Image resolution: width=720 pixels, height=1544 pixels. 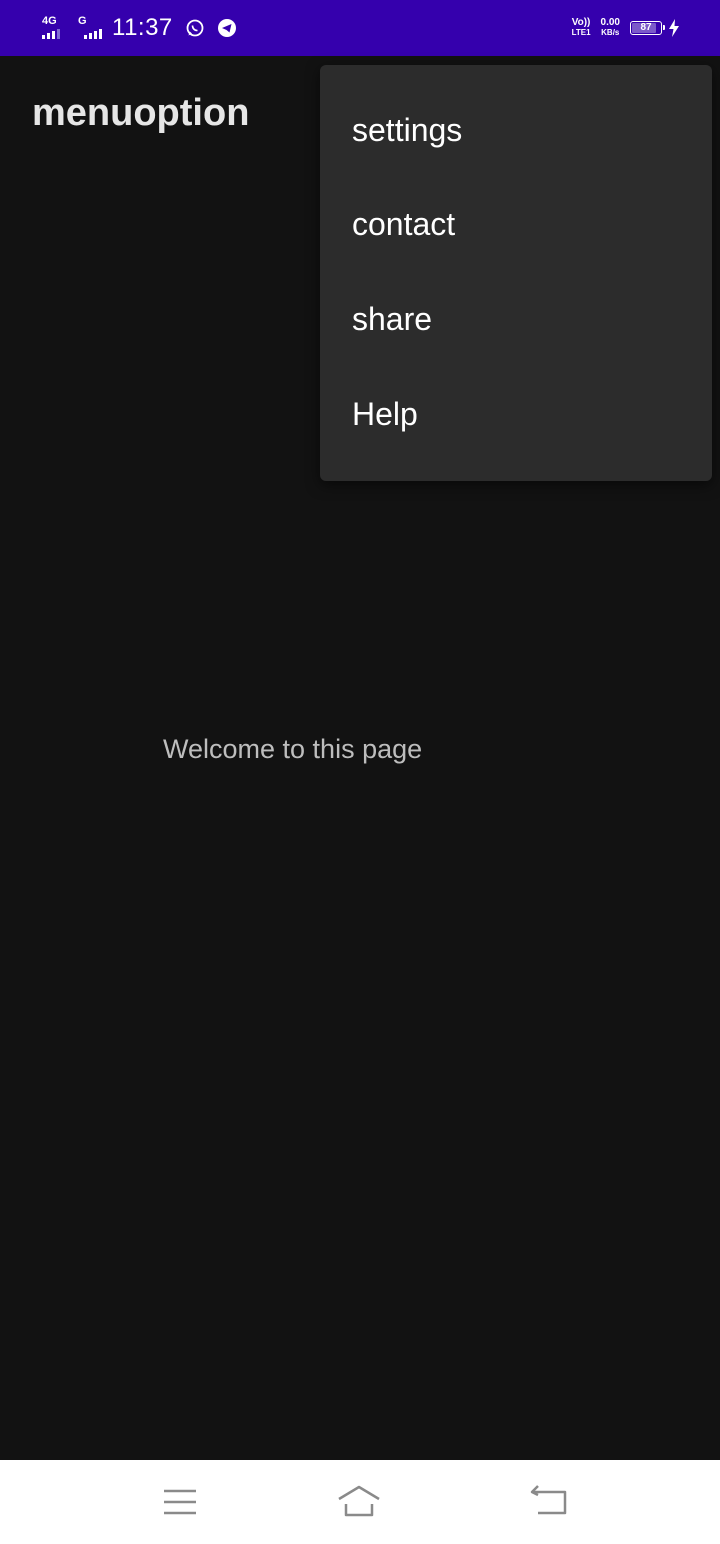 What do you see at coordinates (581, 32) in the screenshot?
I see `volte-bottom-label: LTE1` at bounding box center [581, 32].